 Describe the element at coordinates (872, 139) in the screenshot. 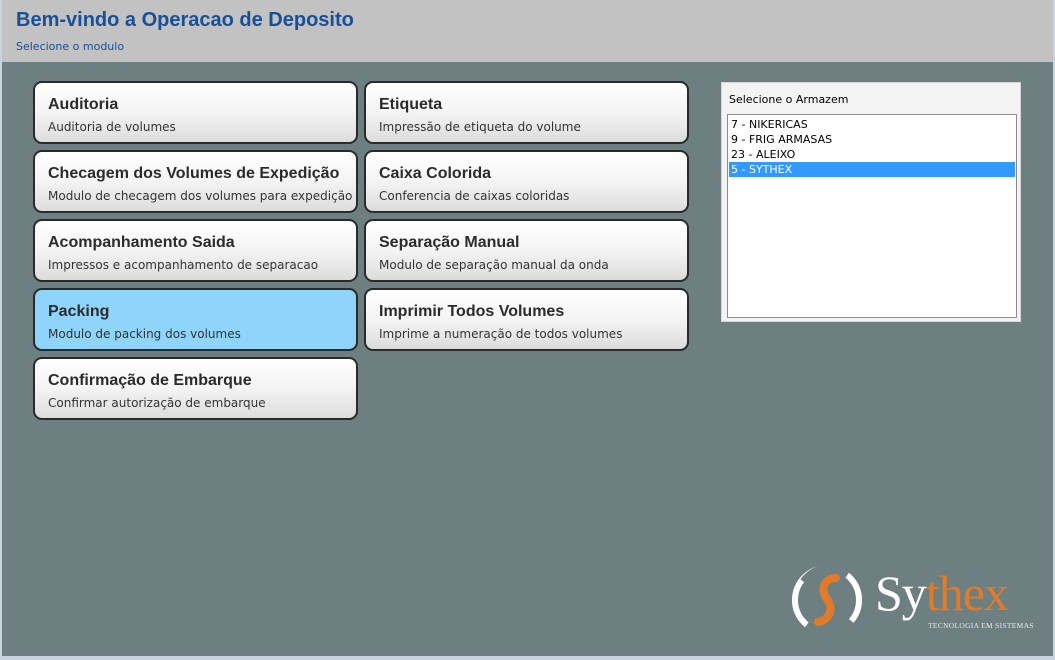

I see `warehouse-option: 9 - FRIG ARMASAS` at that location.